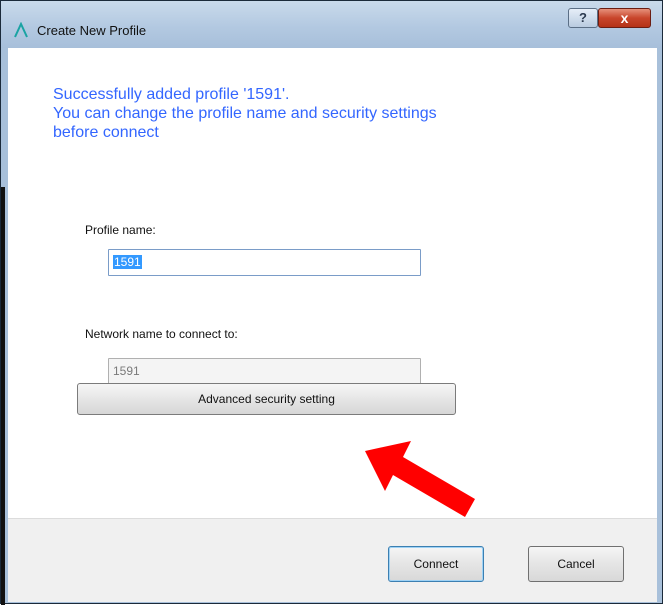  What do you see at coordinates (624, 18) in the screenshot?
I see `close-button: x` at bounding box center [624, 18].